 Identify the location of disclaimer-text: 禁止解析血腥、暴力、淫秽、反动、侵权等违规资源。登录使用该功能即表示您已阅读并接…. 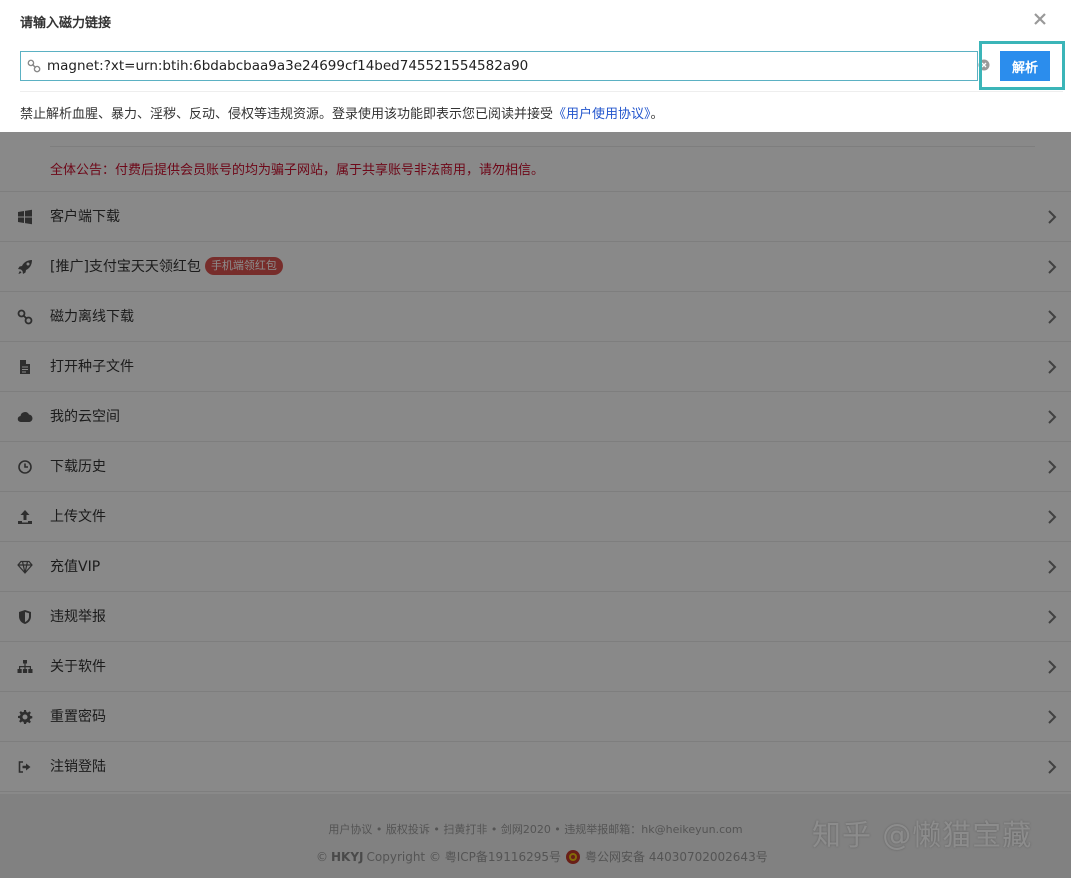
(342, 112).